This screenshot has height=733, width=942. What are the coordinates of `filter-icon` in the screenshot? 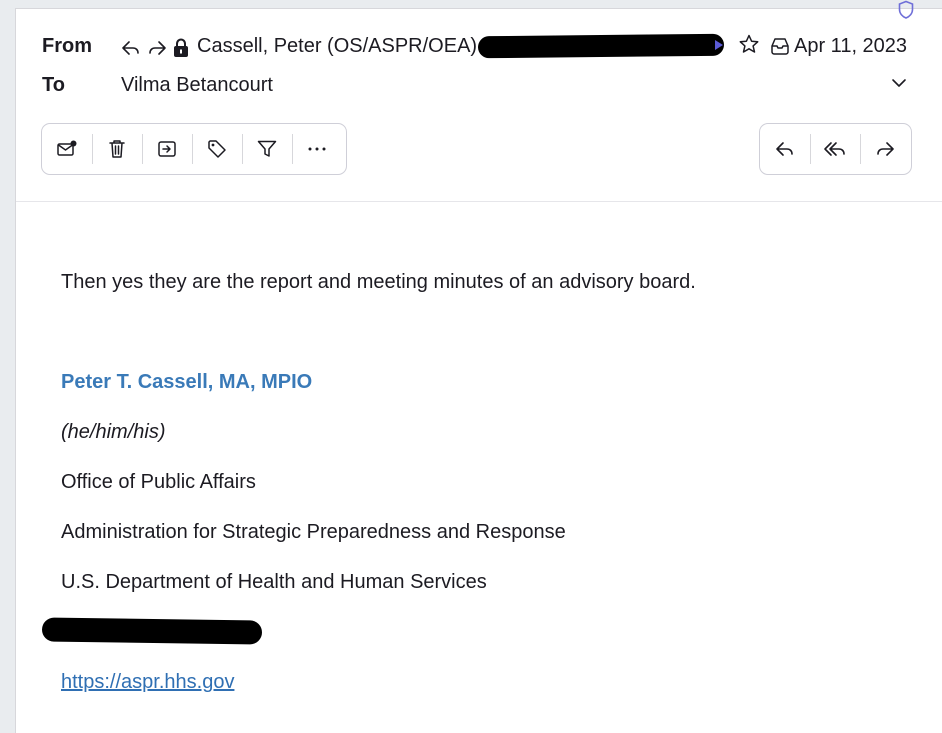 It's located at (267, 148).